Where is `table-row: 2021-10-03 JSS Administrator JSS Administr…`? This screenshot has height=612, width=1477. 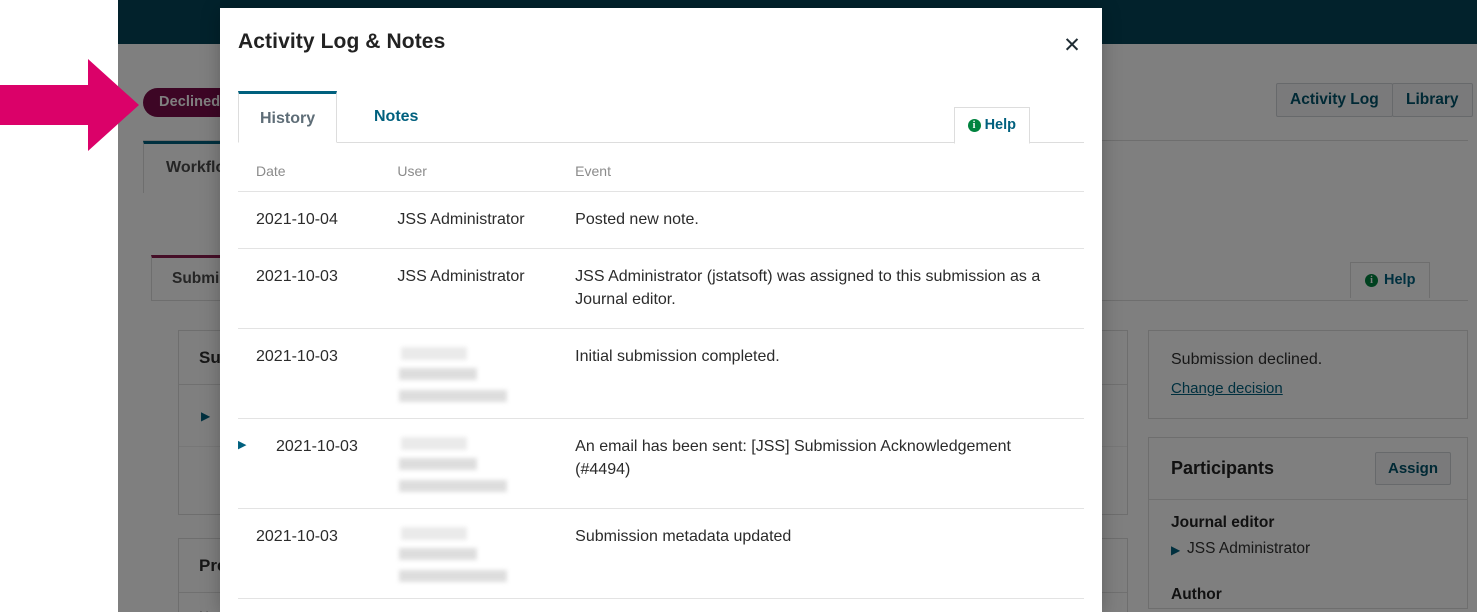
table-row: 2021-10-03 JSS Administrator JSS Administr… is located at coordinates (661, 288).